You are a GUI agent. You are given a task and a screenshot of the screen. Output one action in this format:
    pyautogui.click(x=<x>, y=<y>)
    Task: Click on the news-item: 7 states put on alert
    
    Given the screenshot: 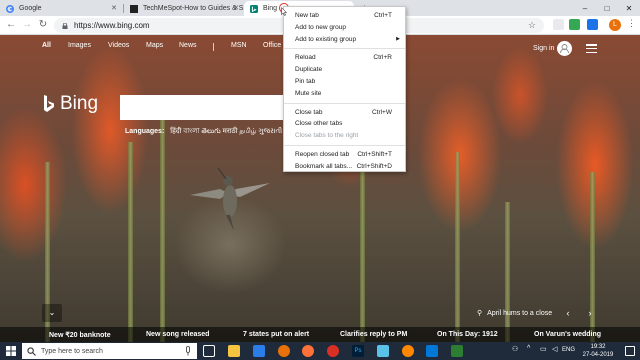 What is the action you would take?
    pyautogui.click(x=276, y=334)
    